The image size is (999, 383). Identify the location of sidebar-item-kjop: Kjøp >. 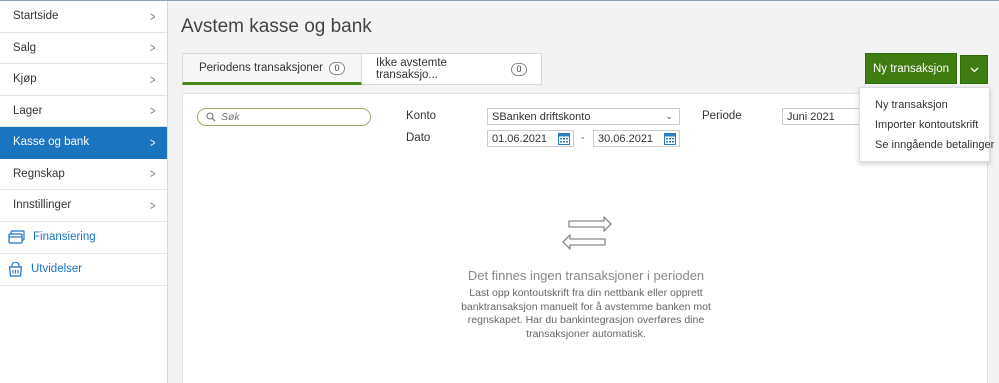
(83, 80).